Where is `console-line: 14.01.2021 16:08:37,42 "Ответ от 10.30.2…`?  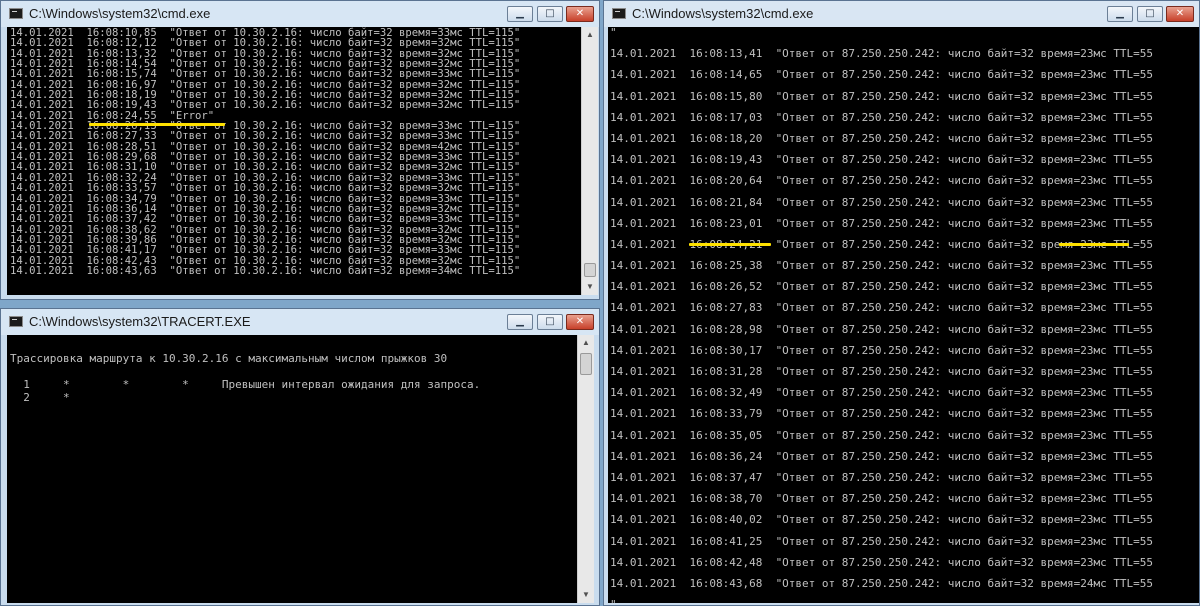
console-line: 14.01.2021 16:08:37,42 "Ответ от 10.30.2… is located at coordinates (265, 219).